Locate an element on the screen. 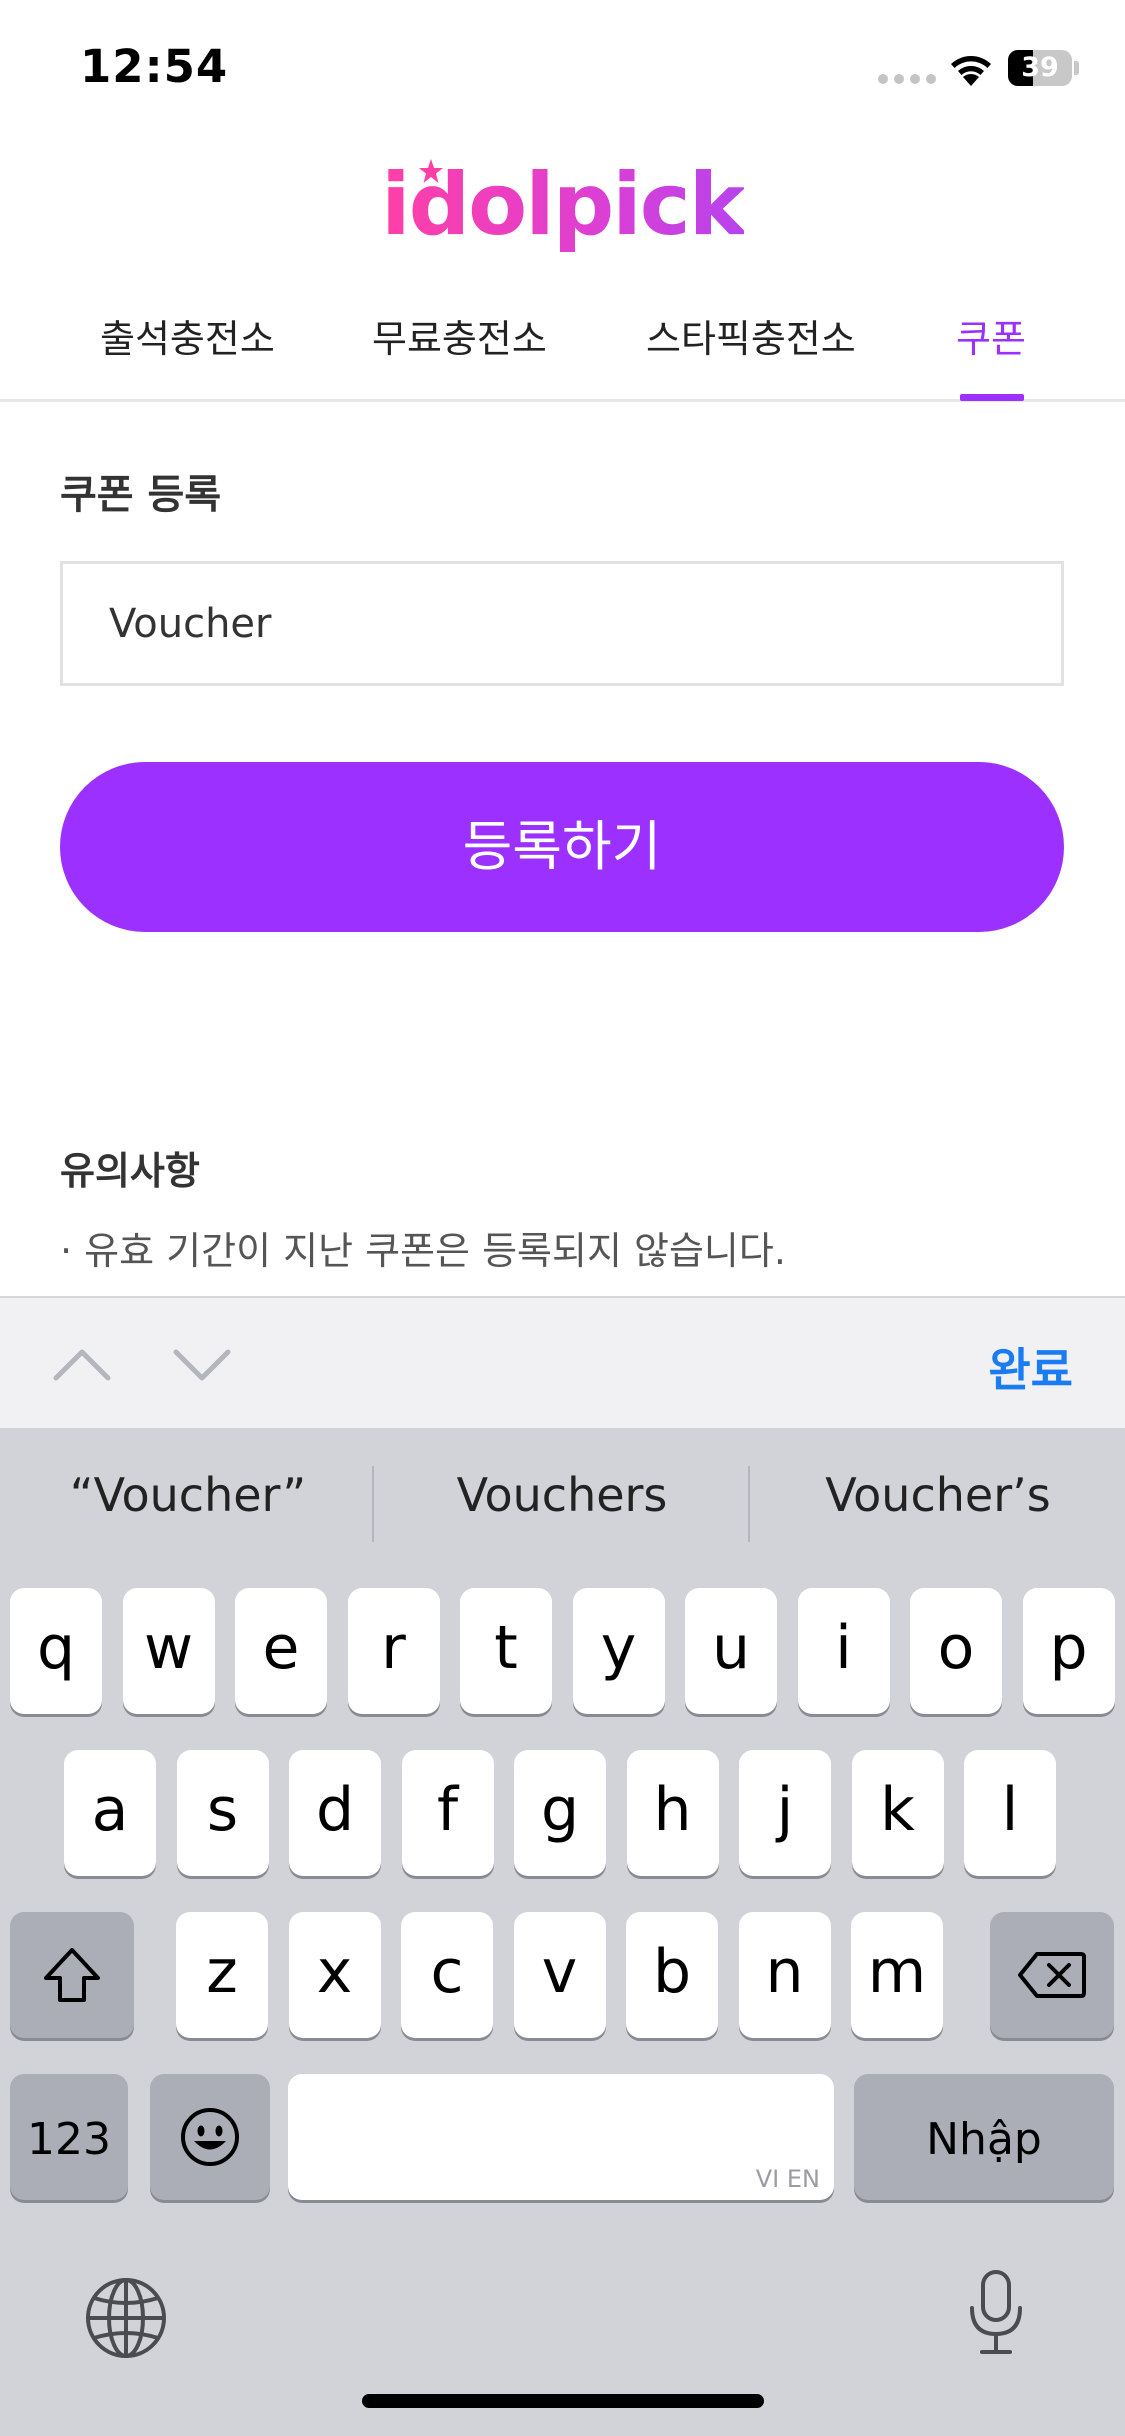  key-f: f is located at coordinates (447, 1813).